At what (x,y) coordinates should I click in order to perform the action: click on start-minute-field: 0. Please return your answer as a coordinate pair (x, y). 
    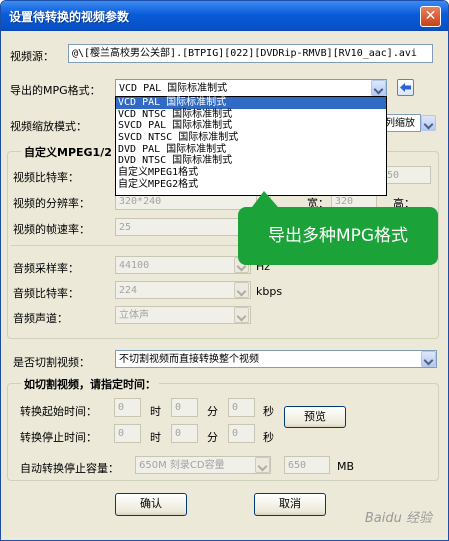
    Looking at the image, I should click on (184, 407).